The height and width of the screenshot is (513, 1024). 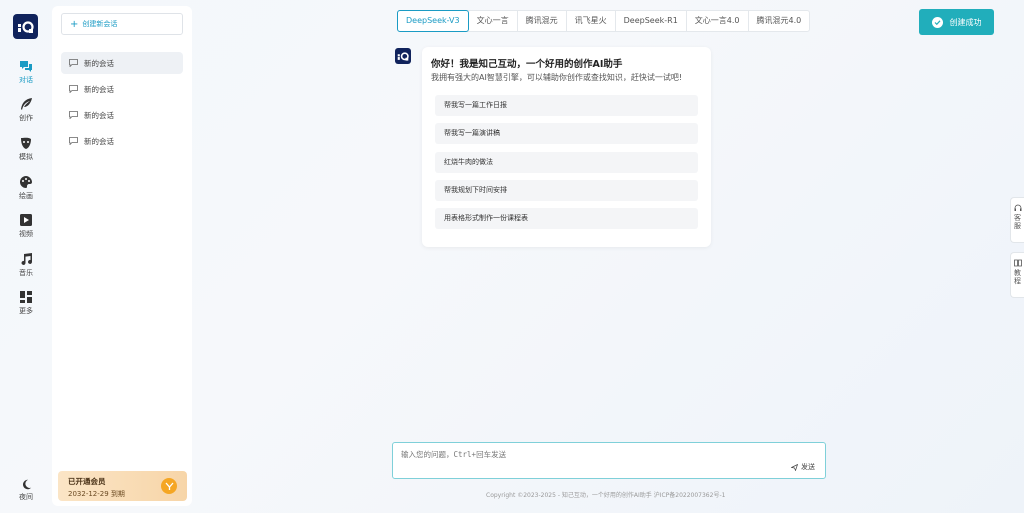 I want to click on rail-item-simulate: 模拟, so click(x=26, y=149).